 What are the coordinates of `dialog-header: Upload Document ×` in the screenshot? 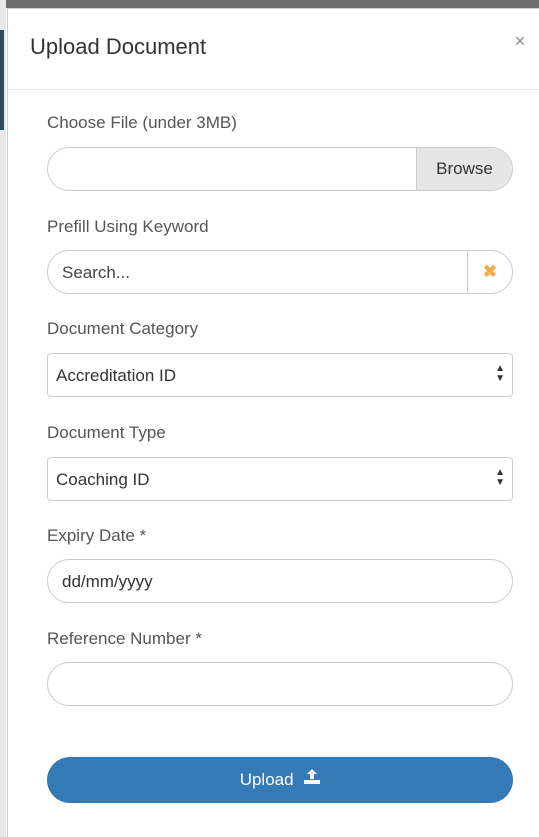 It's located at (273, 49).